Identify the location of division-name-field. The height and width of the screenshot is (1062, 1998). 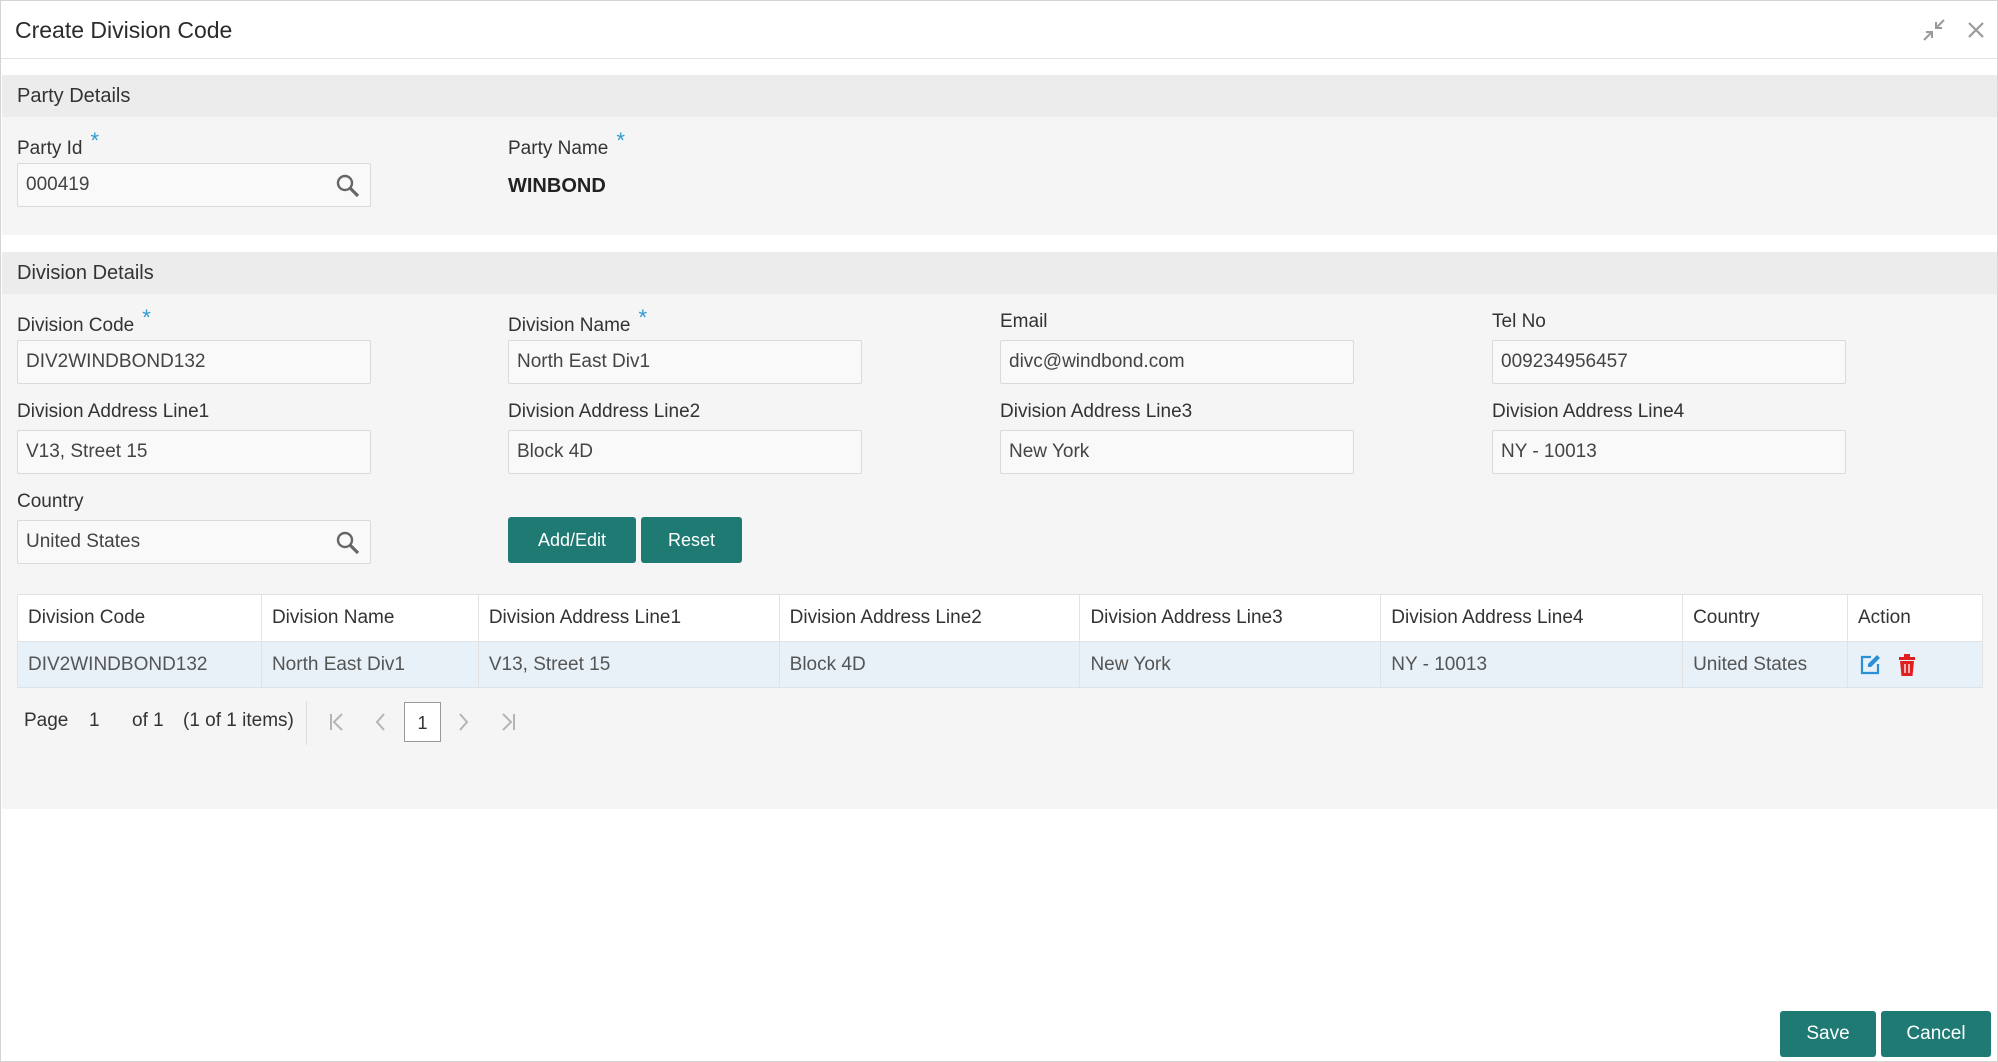
(685, 362).